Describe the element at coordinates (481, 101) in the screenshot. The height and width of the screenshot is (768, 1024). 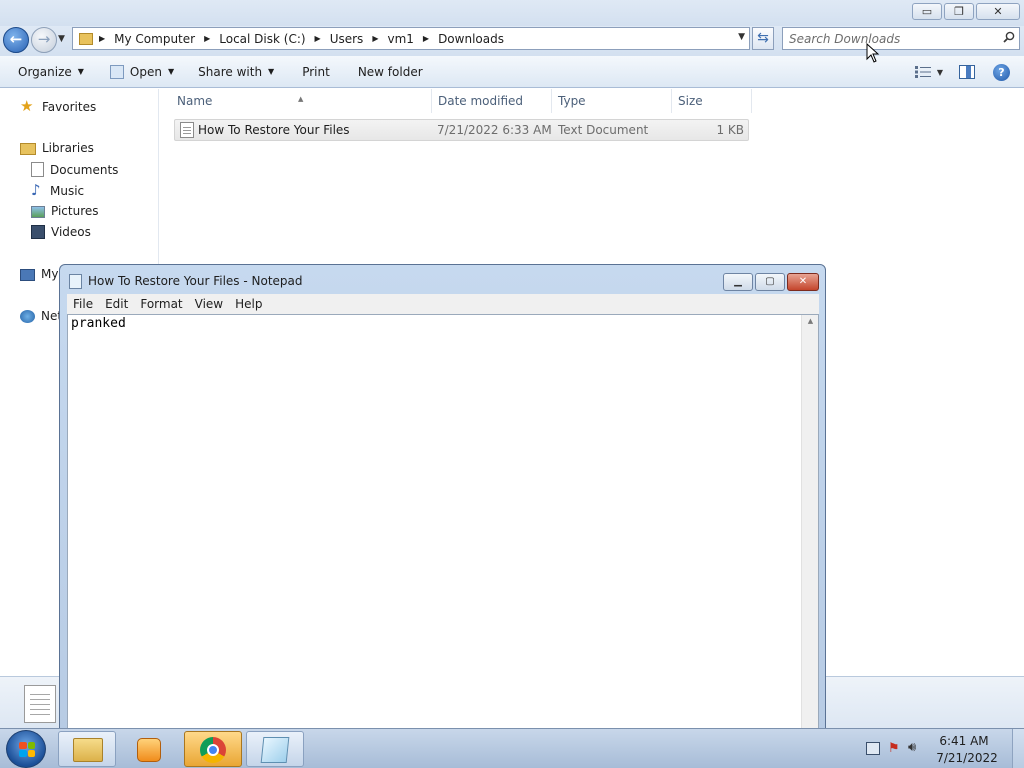
I see `column-label-date-modified: Date modified` at that location.